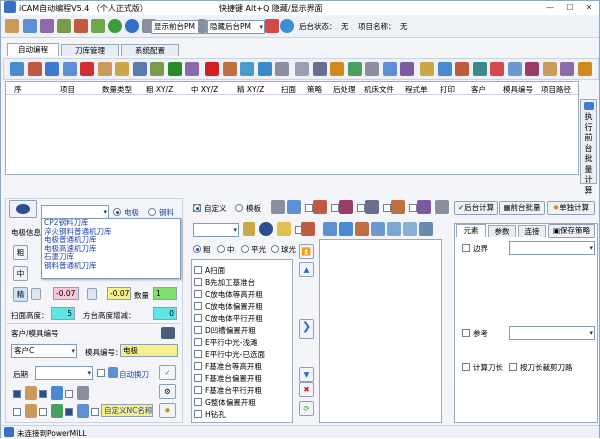  What do you see at coordinates (266, 229) in the screenshot?
I see `eye-icon` at bounding box center [266, 229].